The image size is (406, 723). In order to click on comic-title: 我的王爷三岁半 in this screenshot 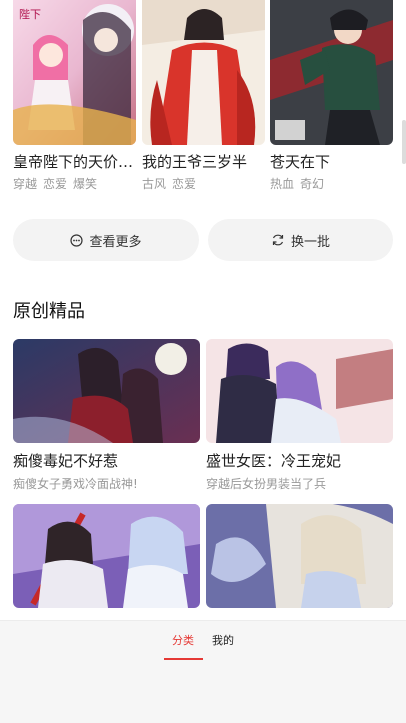, I will do `click(203, 162)`.